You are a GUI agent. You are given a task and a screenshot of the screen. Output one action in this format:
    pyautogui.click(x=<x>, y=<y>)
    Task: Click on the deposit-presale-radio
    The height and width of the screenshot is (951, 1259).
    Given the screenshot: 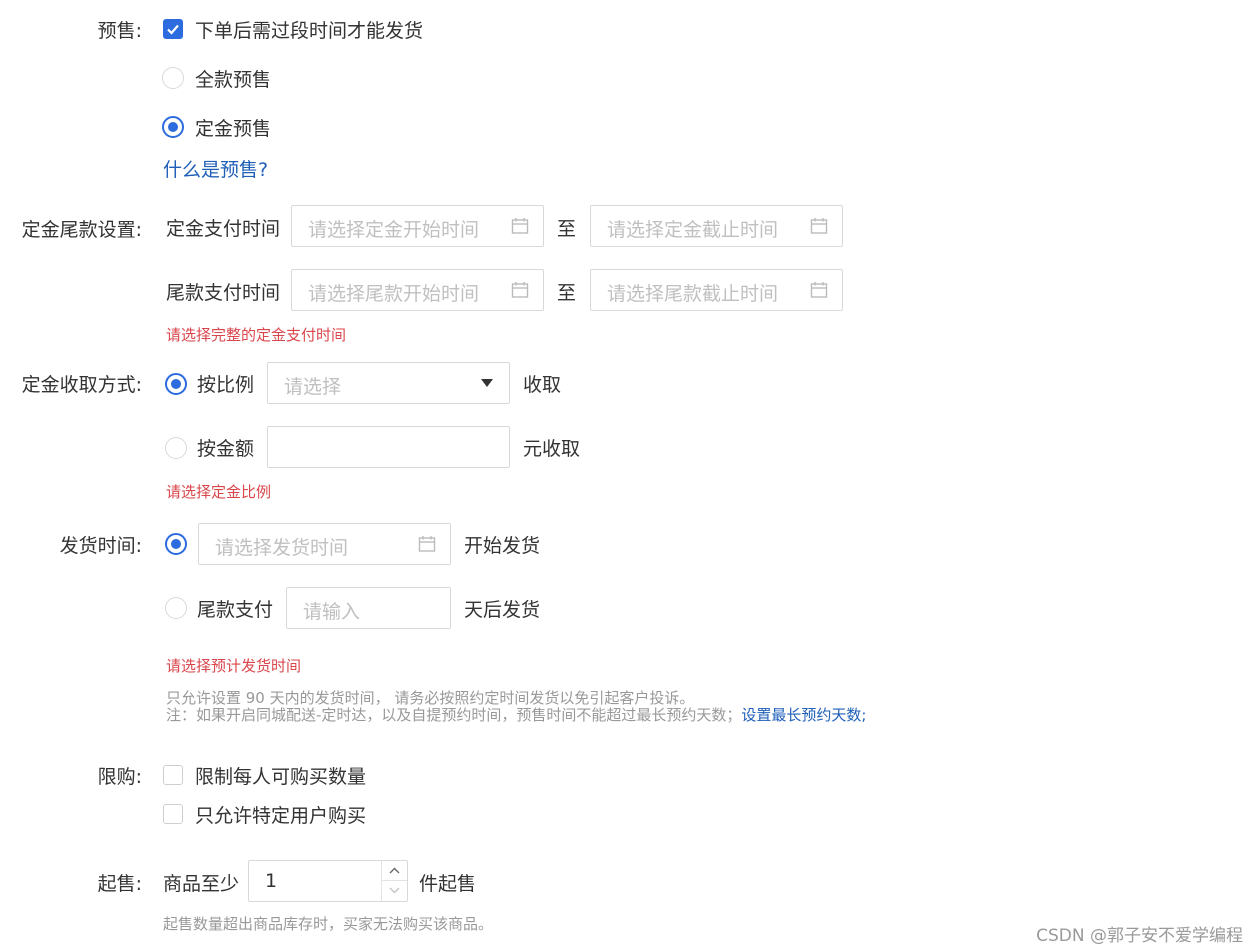 What is the action you would take?
    pyautogui.click(x=173, y=127)
    